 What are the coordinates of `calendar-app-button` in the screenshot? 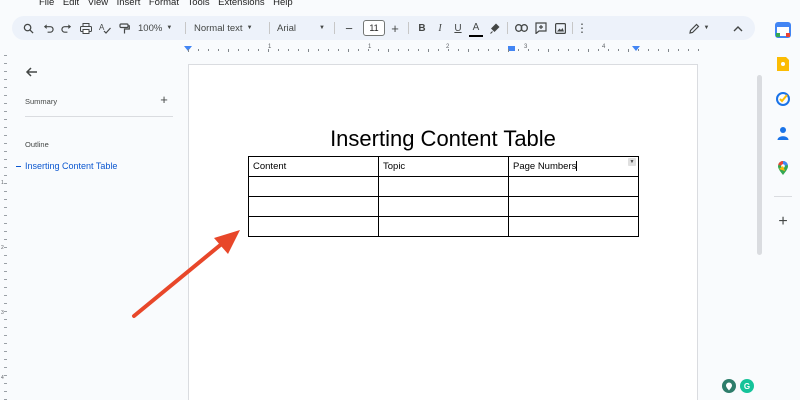 It's located at (783, 30).